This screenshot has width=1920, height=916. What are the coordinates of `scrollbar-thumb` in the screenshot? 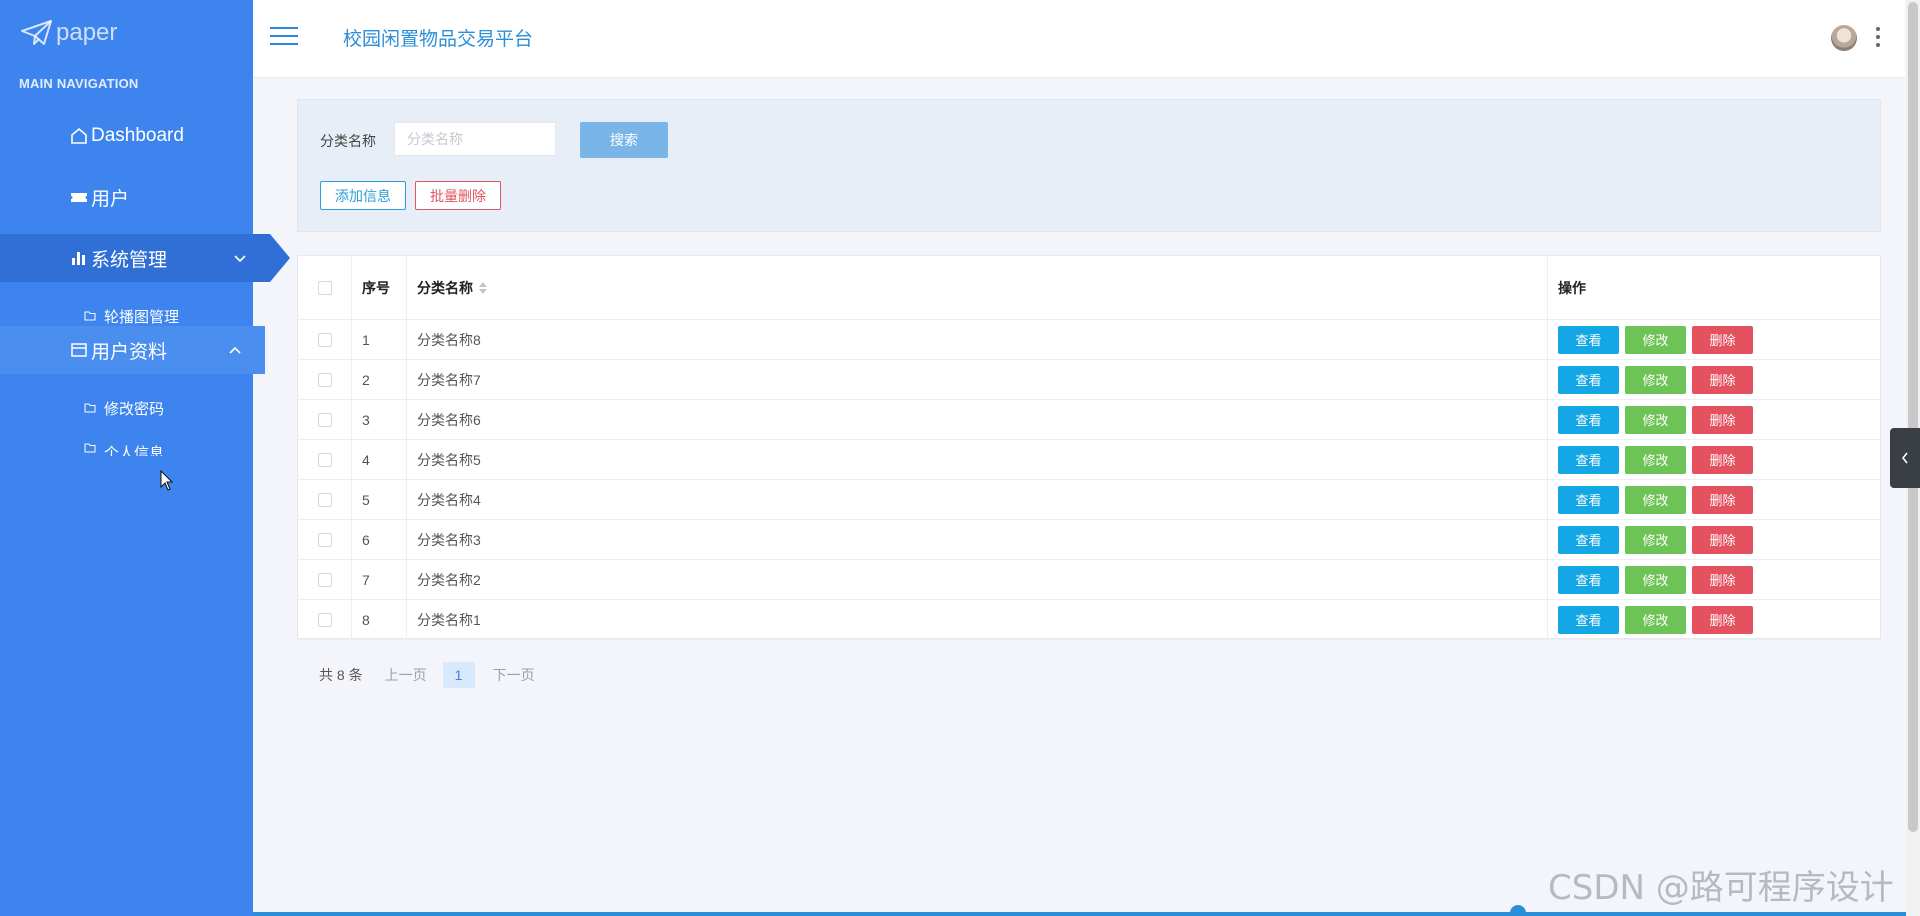 It's located at (1913, 417).